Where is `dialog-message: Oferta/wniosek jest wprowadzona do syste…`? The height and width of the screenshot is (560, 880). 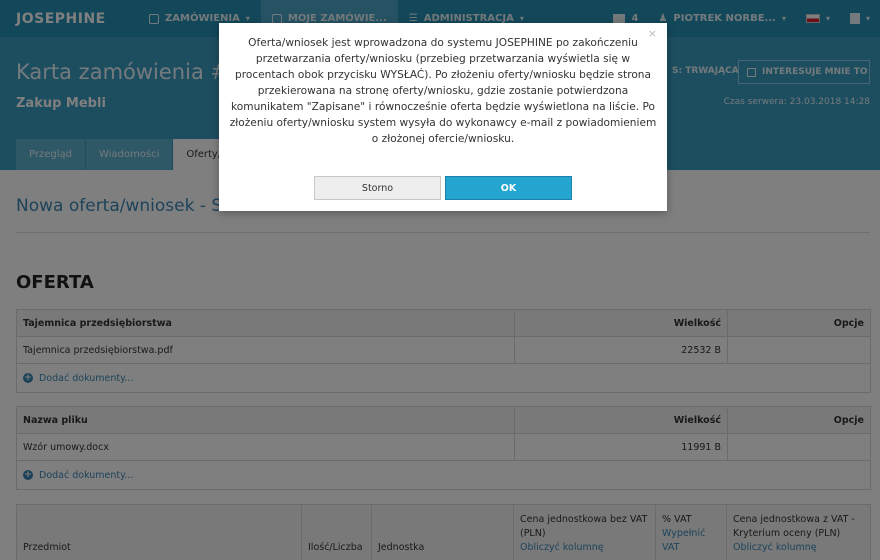
dialog-message: Oferta/wniosek jest wprowadzona do syste… is located at coordinates (443, 91).